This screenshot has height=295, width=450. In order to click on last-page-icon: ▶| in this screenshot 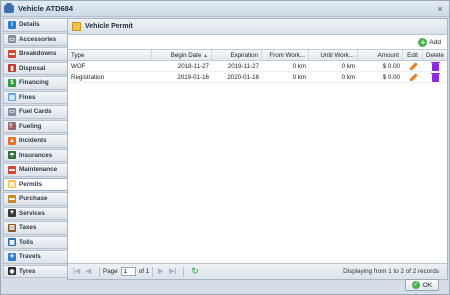, I will do `click(172, 271)`.